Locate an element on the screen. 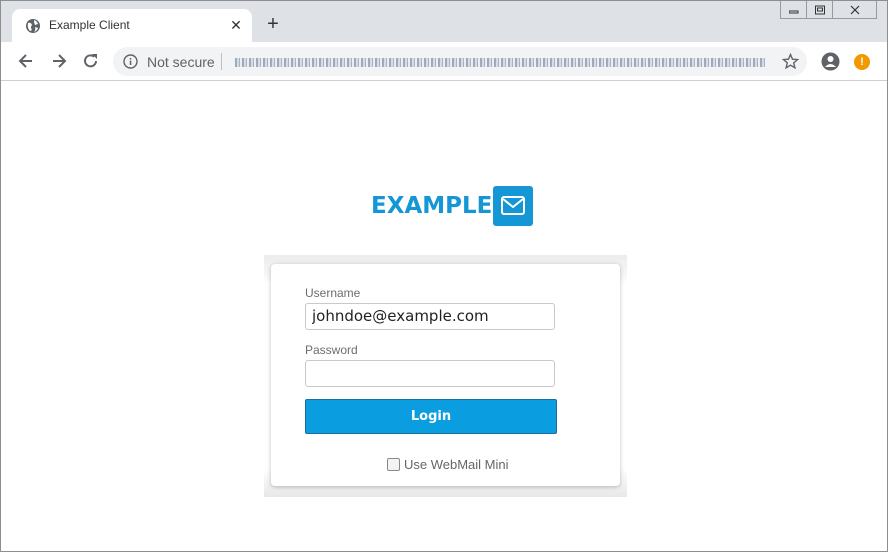 This screenshot has height=552, width=888. browser-toolbar: Not secure ! is located at coordinates (444, 61).